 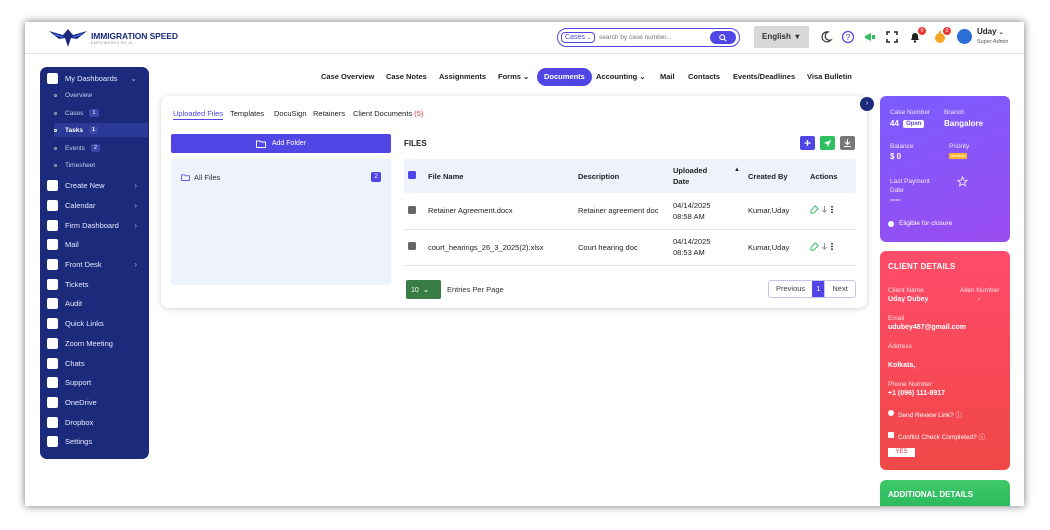 I want to click on sidebar-item-calendar: Calendar ›, so click(x=95, y=205).